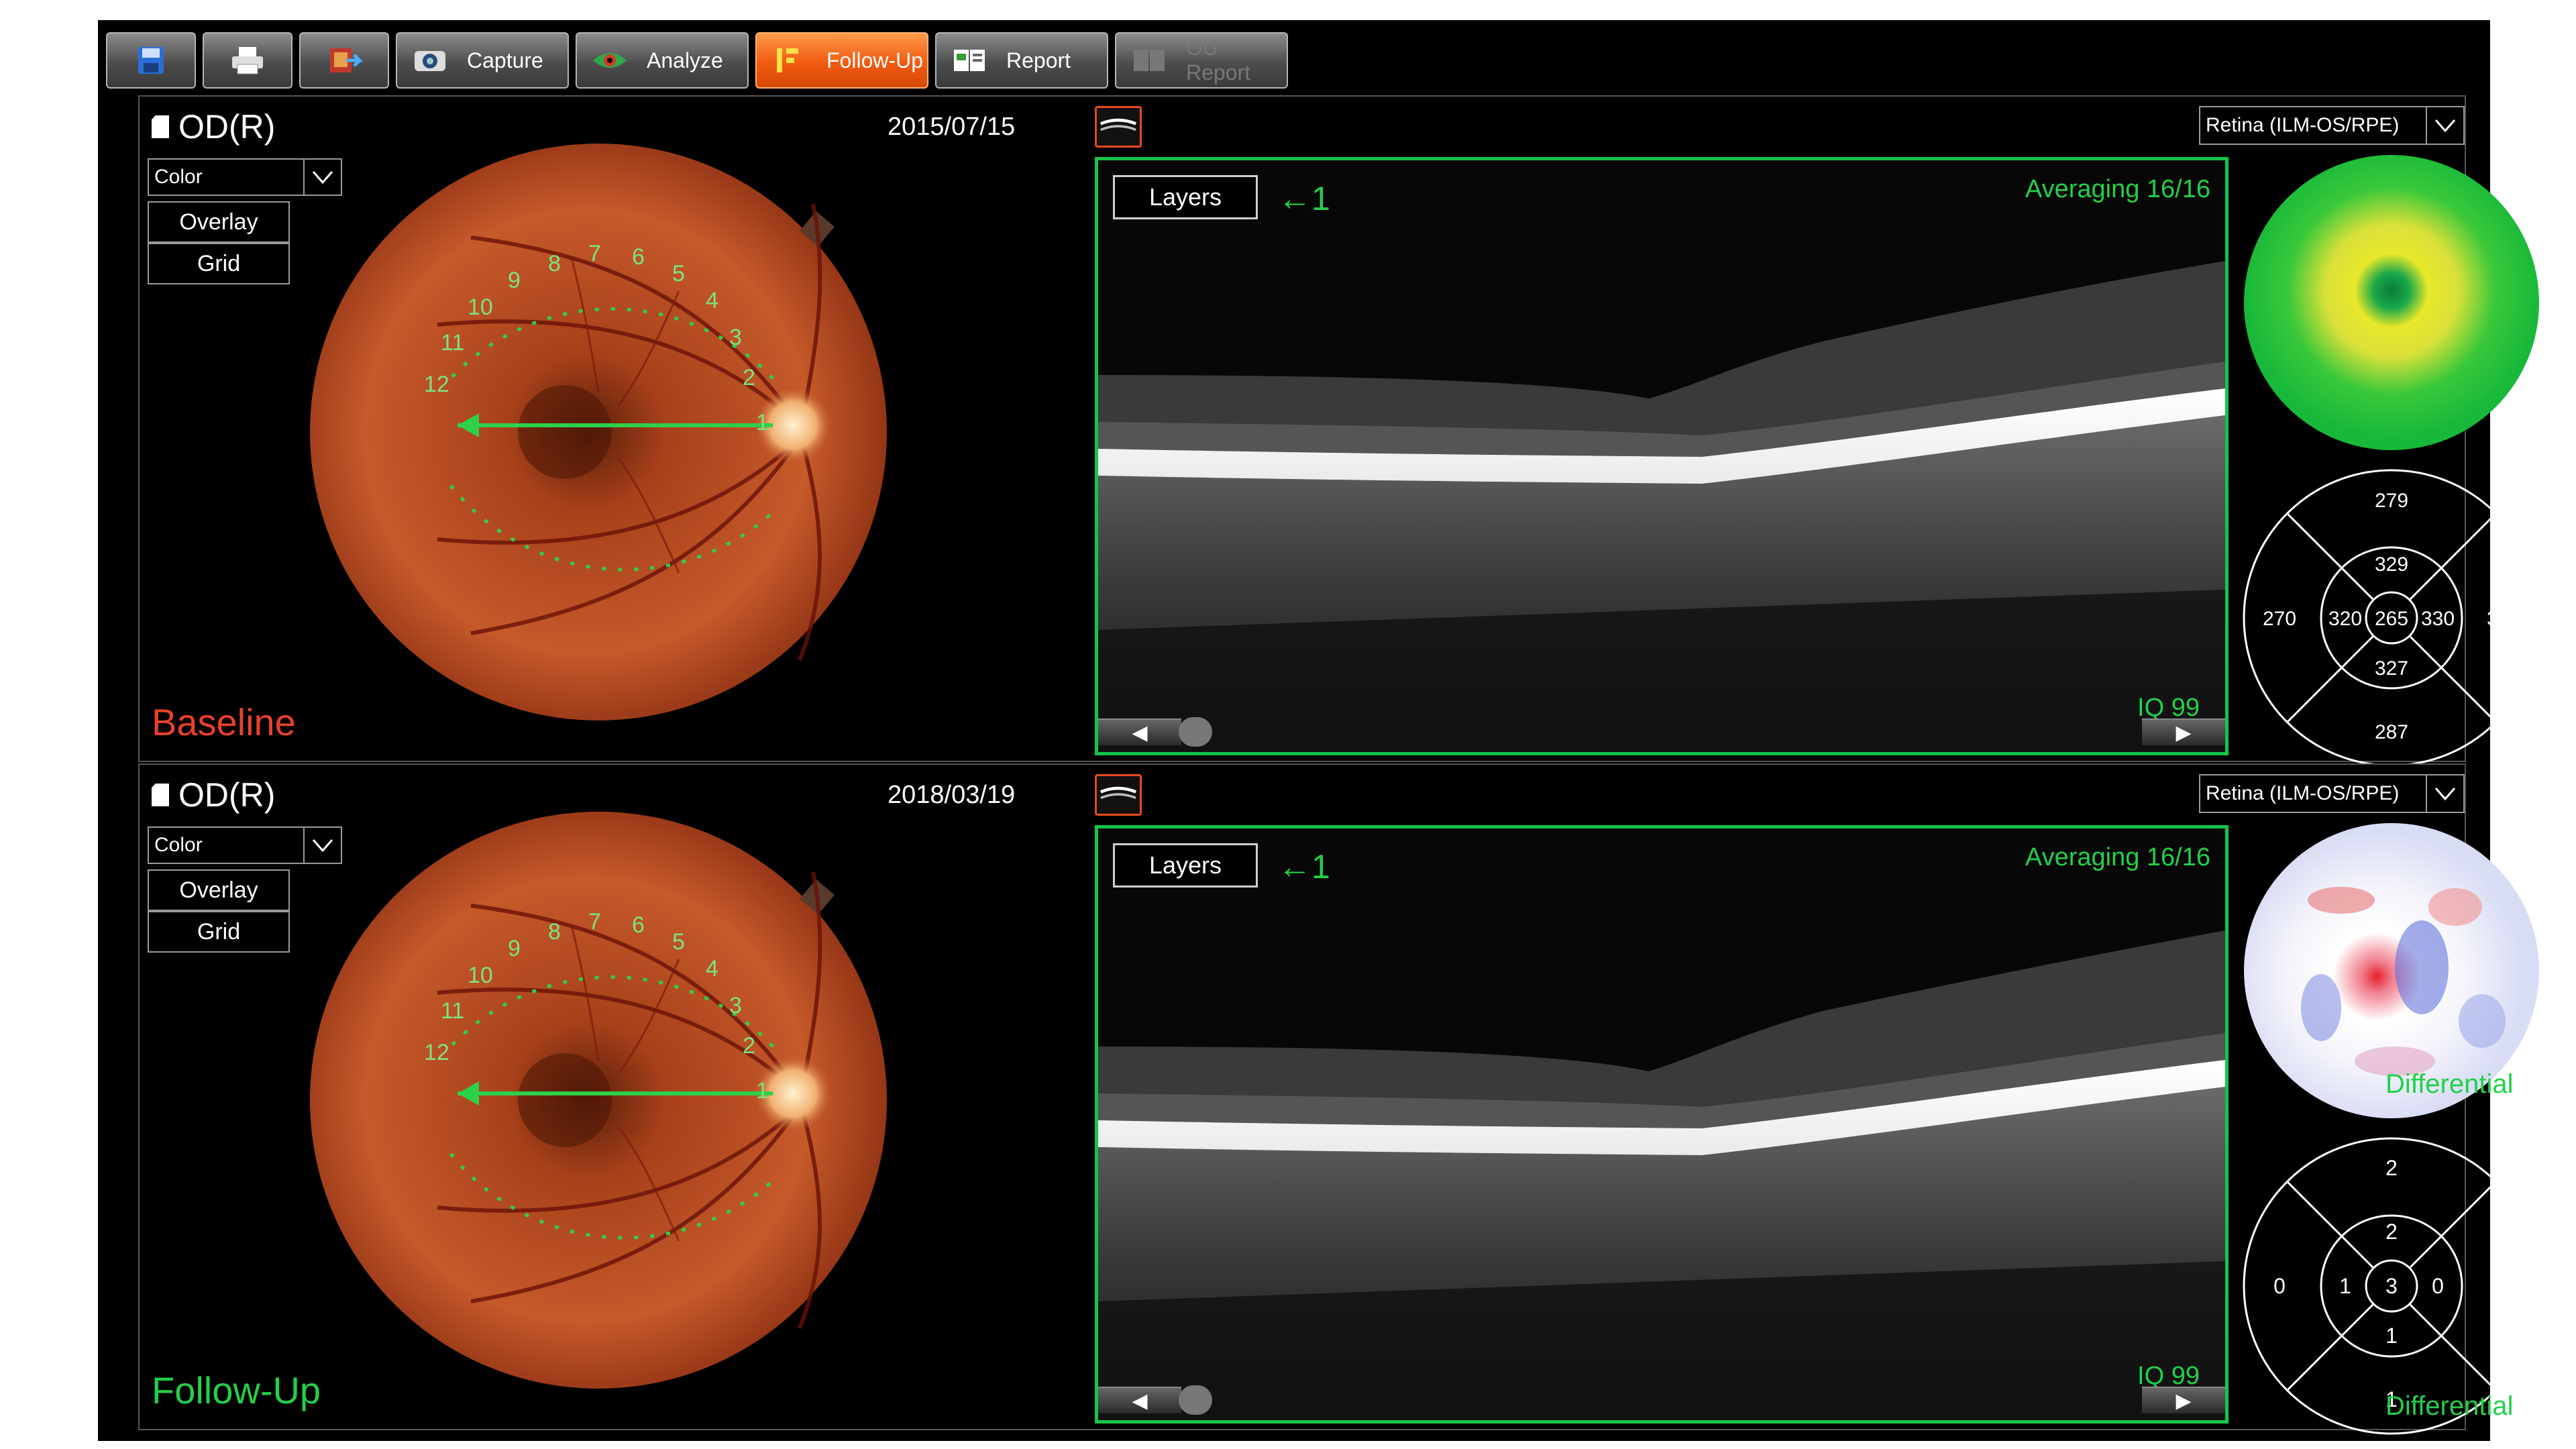  Describe the element at coordinates (2279, 619) in the screenshot. I see `grid-outer-left: 270` at that location.